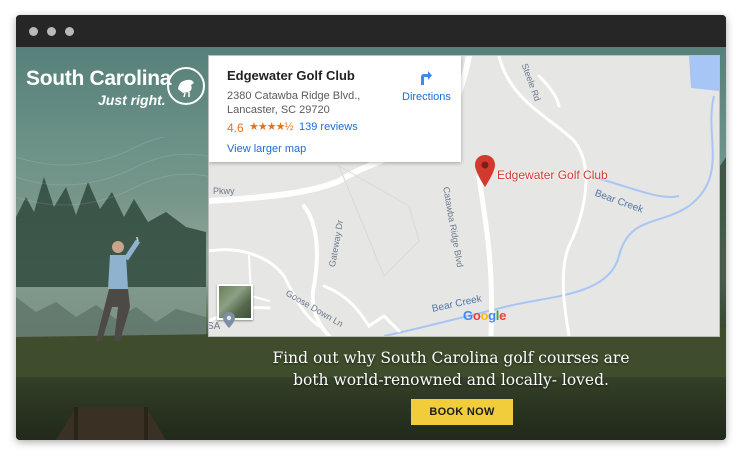 This screenshot has height=456, width=744. Describe the element at coordinates (278, 110) in the screenshot. I see `place-address-line2: Lancaster, SC 29720` at that location.